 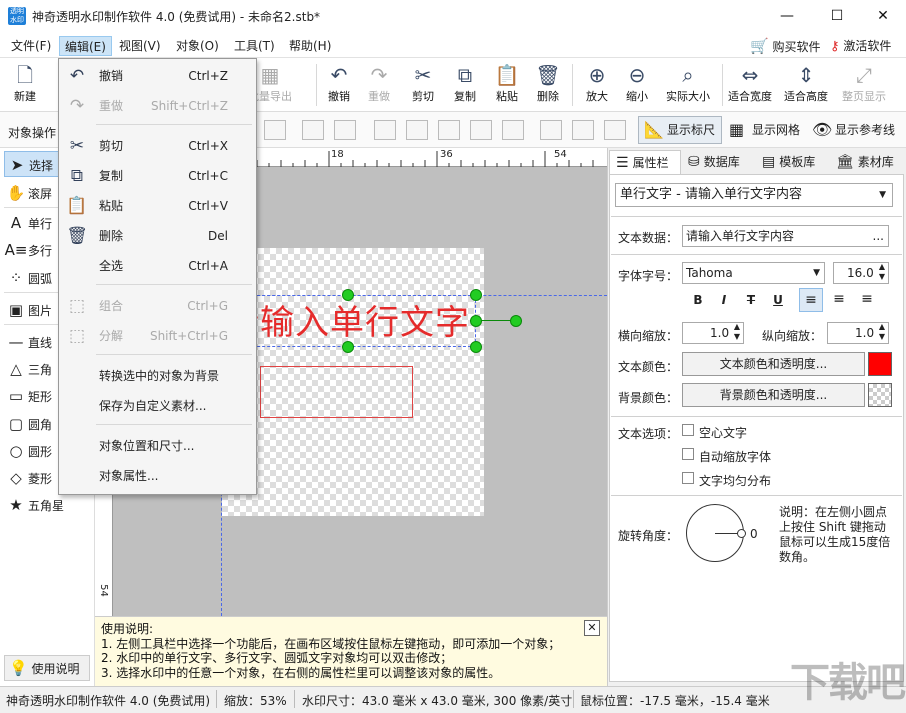 What do you see at coordinates (449, 130) in the screenshot?
I see `align-bottom-icon` at bounding box center [449, 130].